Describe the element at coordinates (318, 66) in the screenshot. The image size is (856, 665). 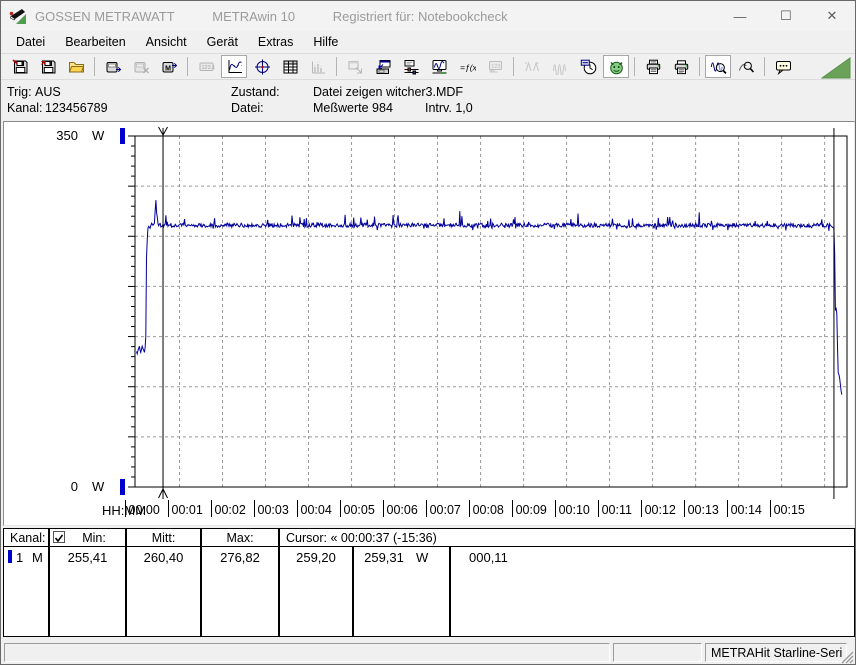
I see `view-histogram-button` at that location.